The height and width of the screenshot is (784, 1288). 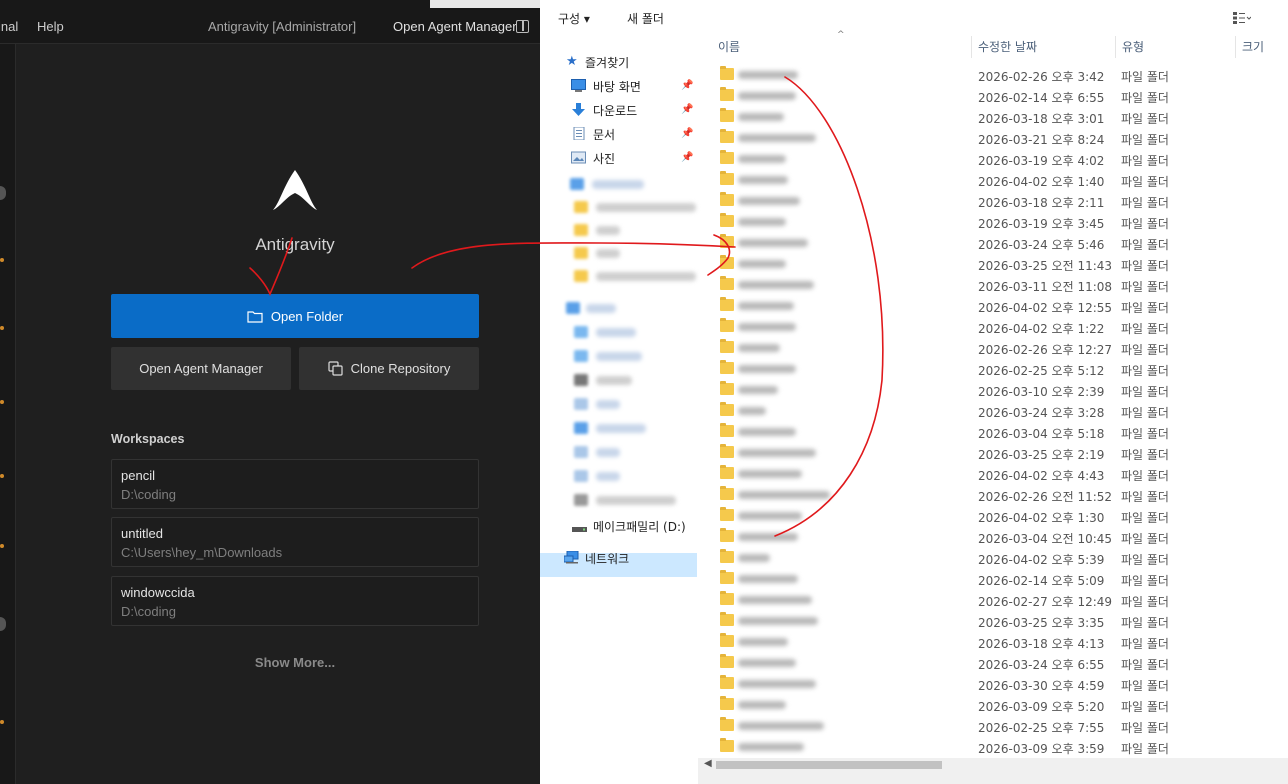 I want to click on file-row: 2026-03-18 오후 4:13 파일 폴더, so click(x=1001, y=642).